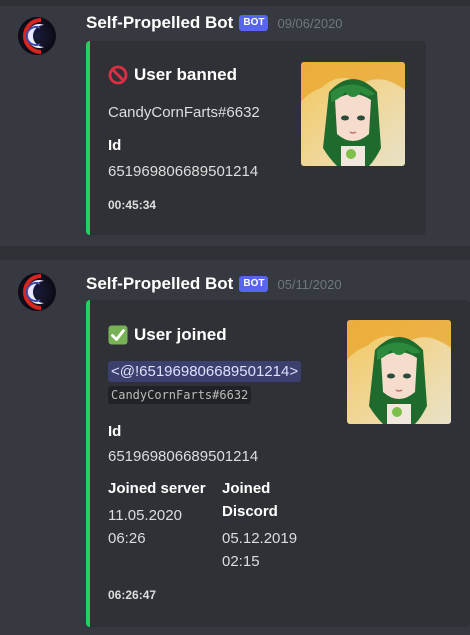 The width and height of the screenshot is (470, 635). Describe the element at coordinates (205, 371) in the screenshot. I see `user-mention: <@!651969806689501214>` at that location.